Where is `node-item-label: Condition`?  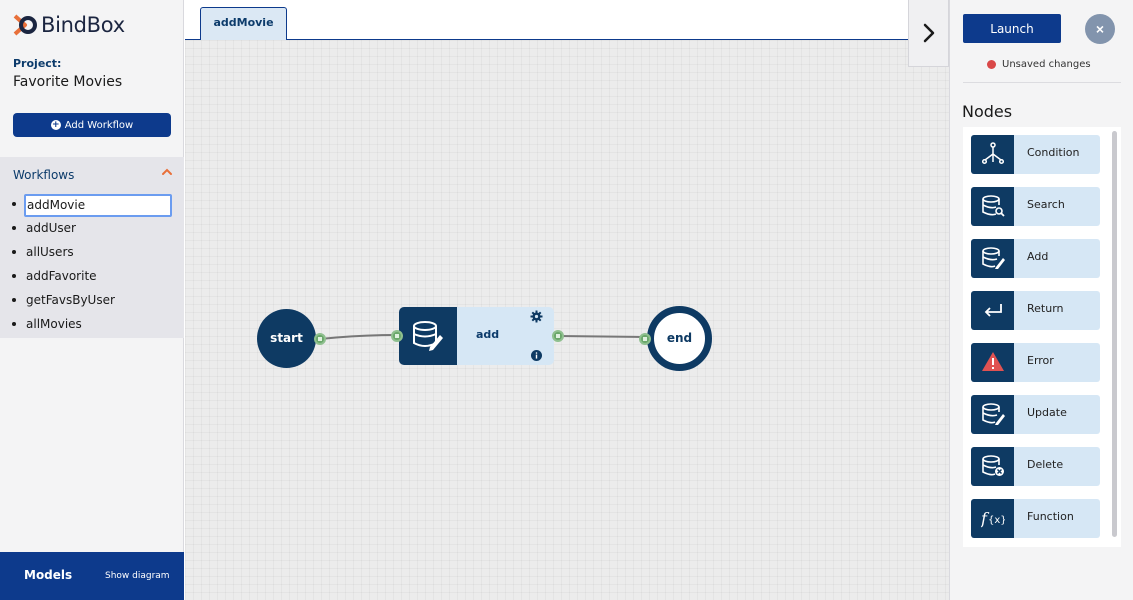
node-item-label: Condition is located at coordinates (1053, 152).